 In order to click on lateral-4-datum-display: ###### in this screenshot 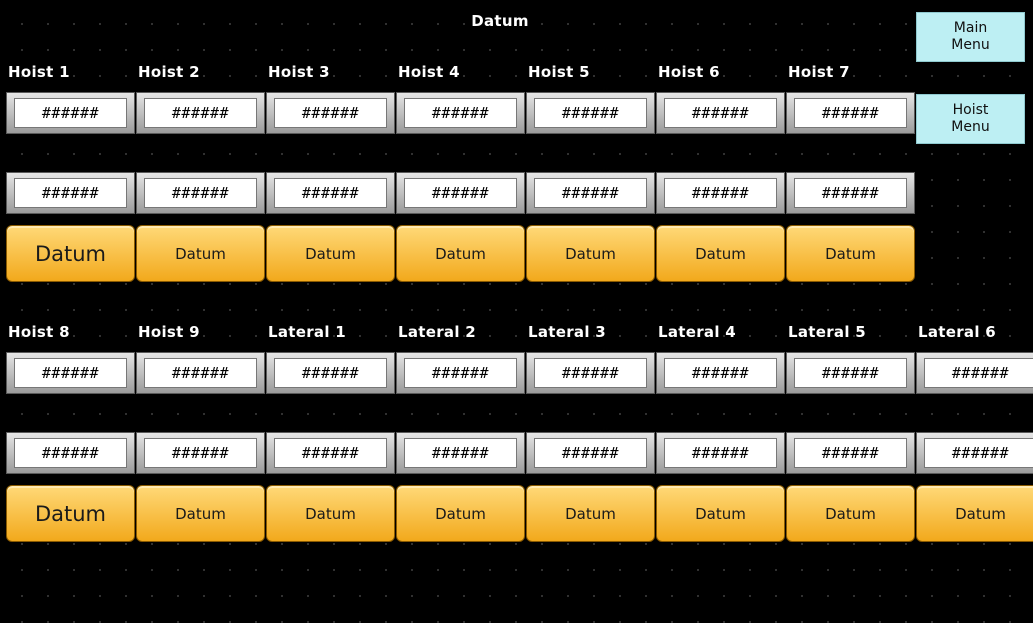, I will do `click(720, 453)`.